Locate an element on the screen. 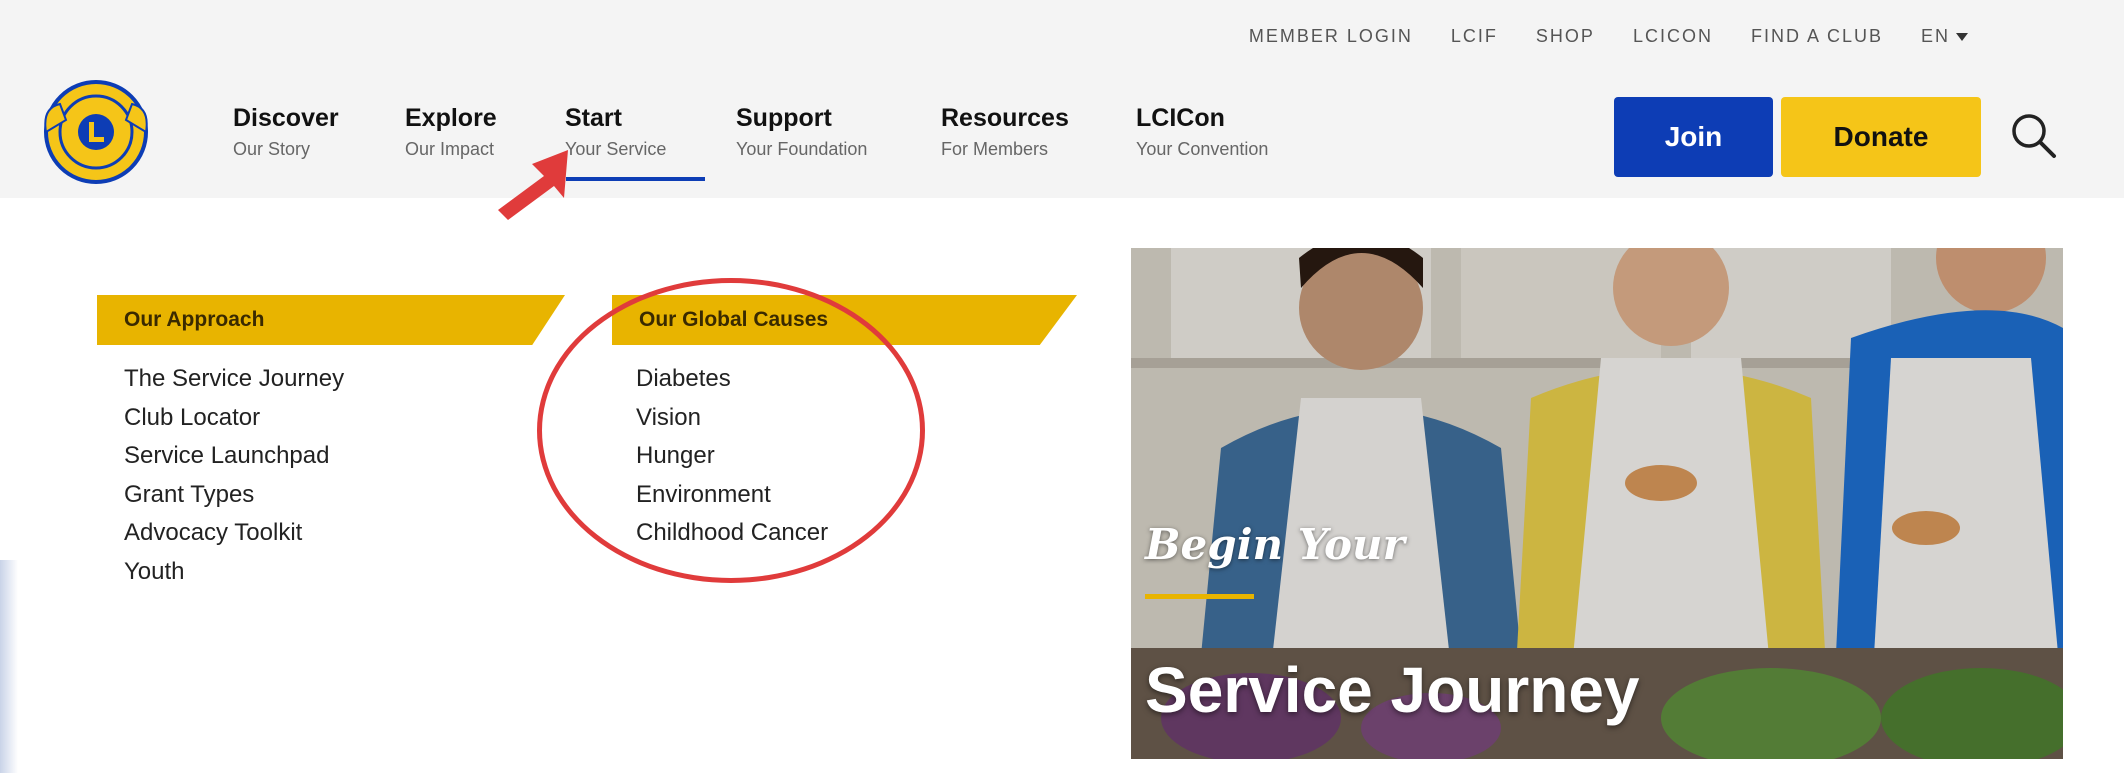 This screenshot has width=2124, height=773. menu-item-club-locator: Club Locator is located at coordinates (234, 418).